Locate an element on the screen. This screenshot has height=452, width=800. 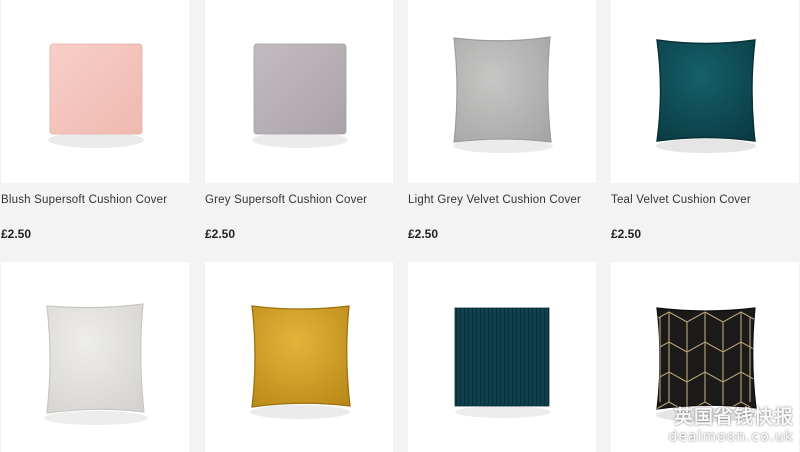
product-title: Grey Supersoft Cushion Cover is located at coordinates (286, 200).